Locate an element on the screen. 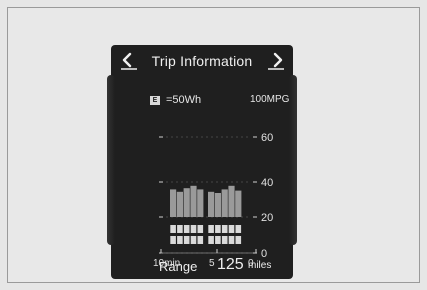 This screenshot has height=290, width=427. next-page-button is located at coordinates (277, 60).